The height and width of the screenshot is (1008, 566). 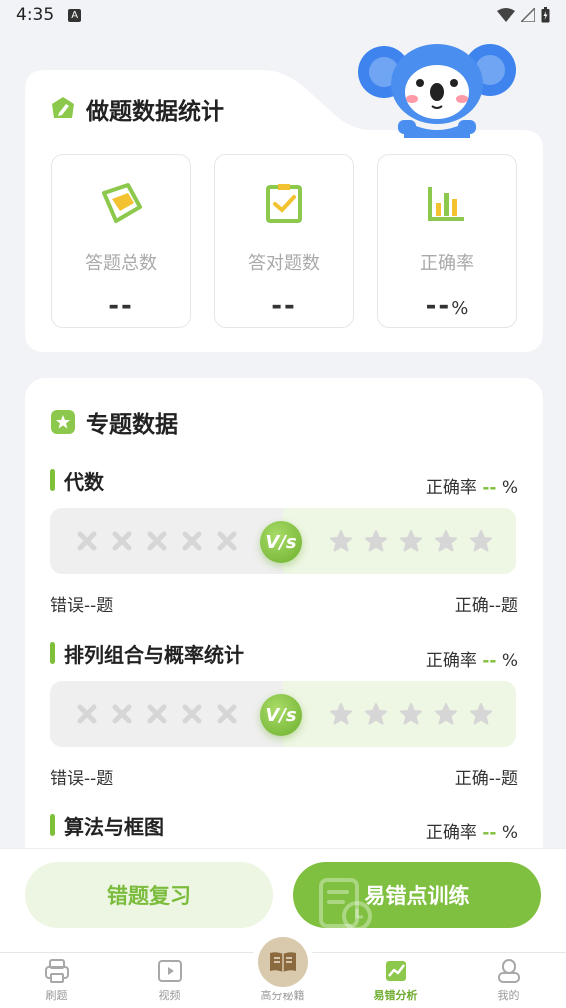 What do you see at coordinates (63, 422) in the screenshot?
I see `star-badge-icon` at bounding box center [63, 422].